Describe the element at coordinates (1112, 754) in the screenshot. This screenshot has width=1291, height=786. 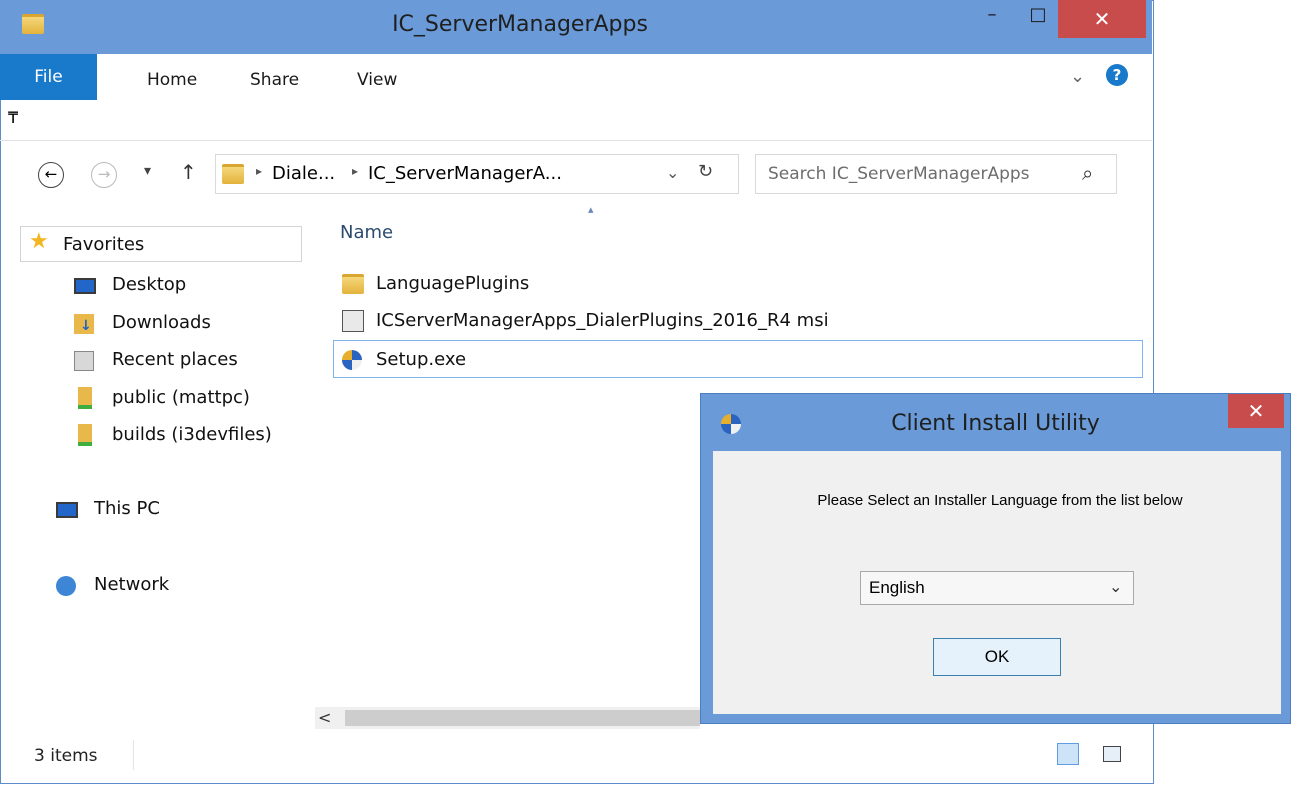
I see `large-icons-view-icon` at that location.